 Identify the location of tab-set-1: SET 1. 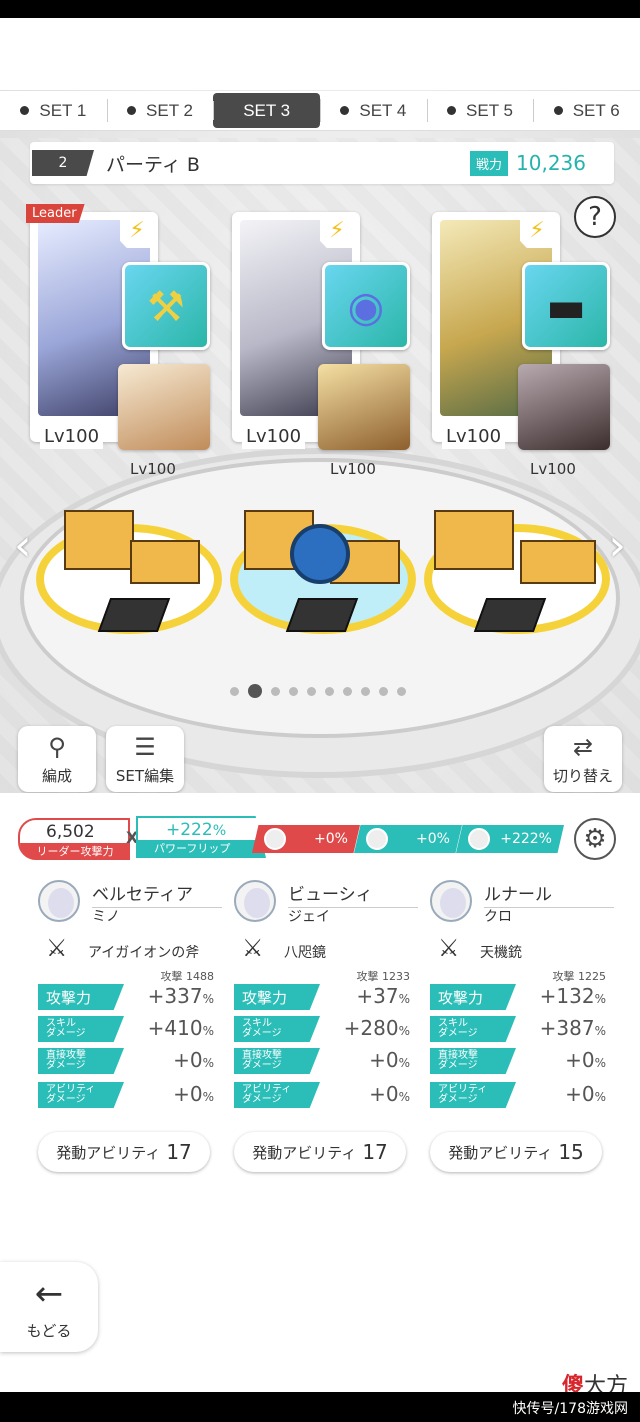
(53, 110).